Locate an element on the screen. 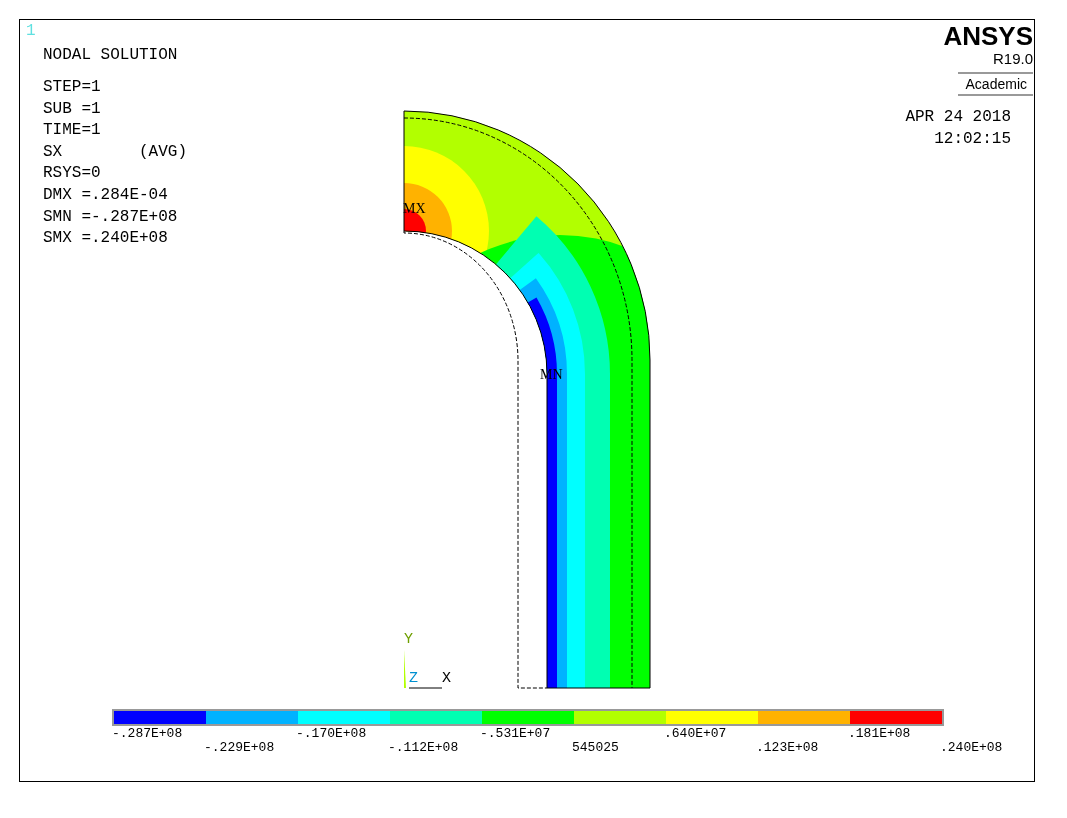 Image resolution: width=1067 pixels, height=818 pixels. legend-value: .640E+07 is located at coordinates (695, 734).